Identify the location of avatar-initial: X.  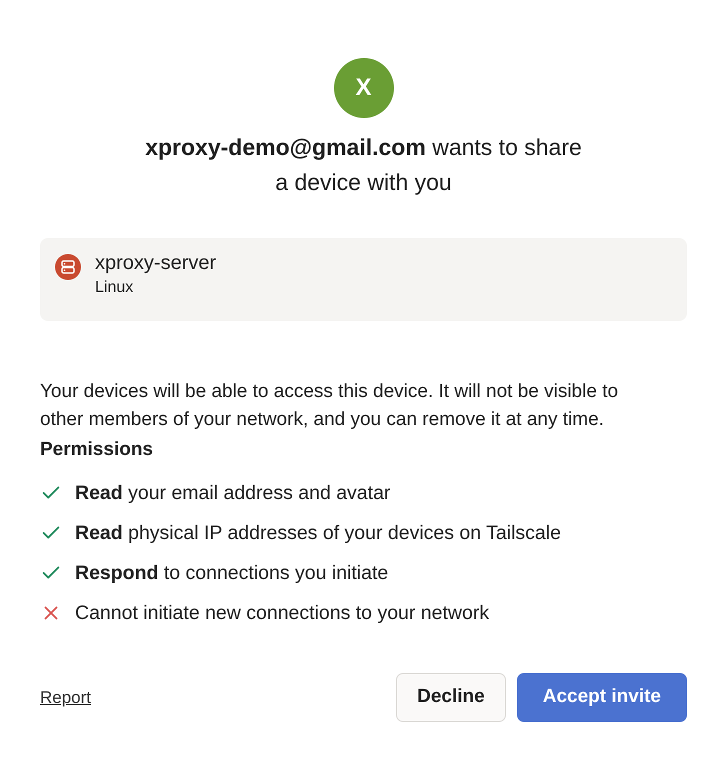
(364, 88).